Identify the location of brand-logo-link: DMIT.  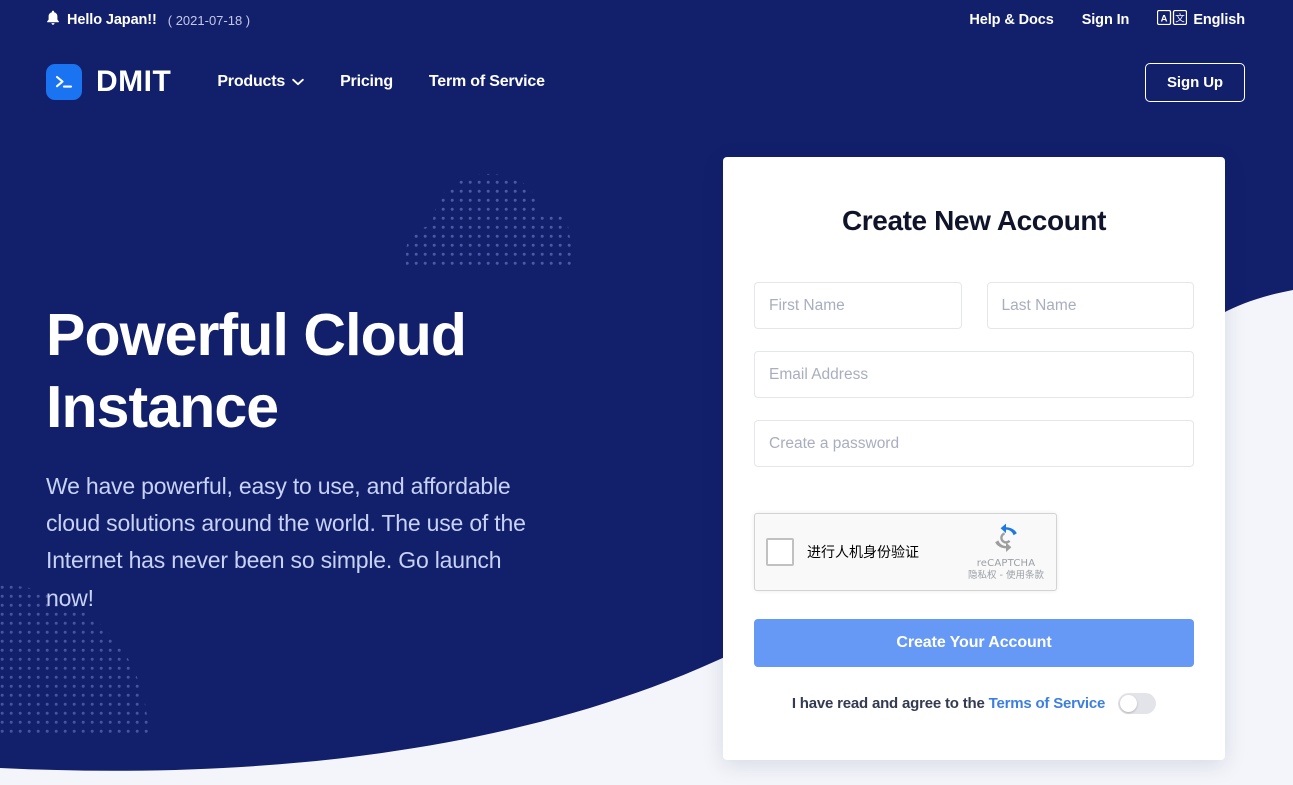
(108, 82).